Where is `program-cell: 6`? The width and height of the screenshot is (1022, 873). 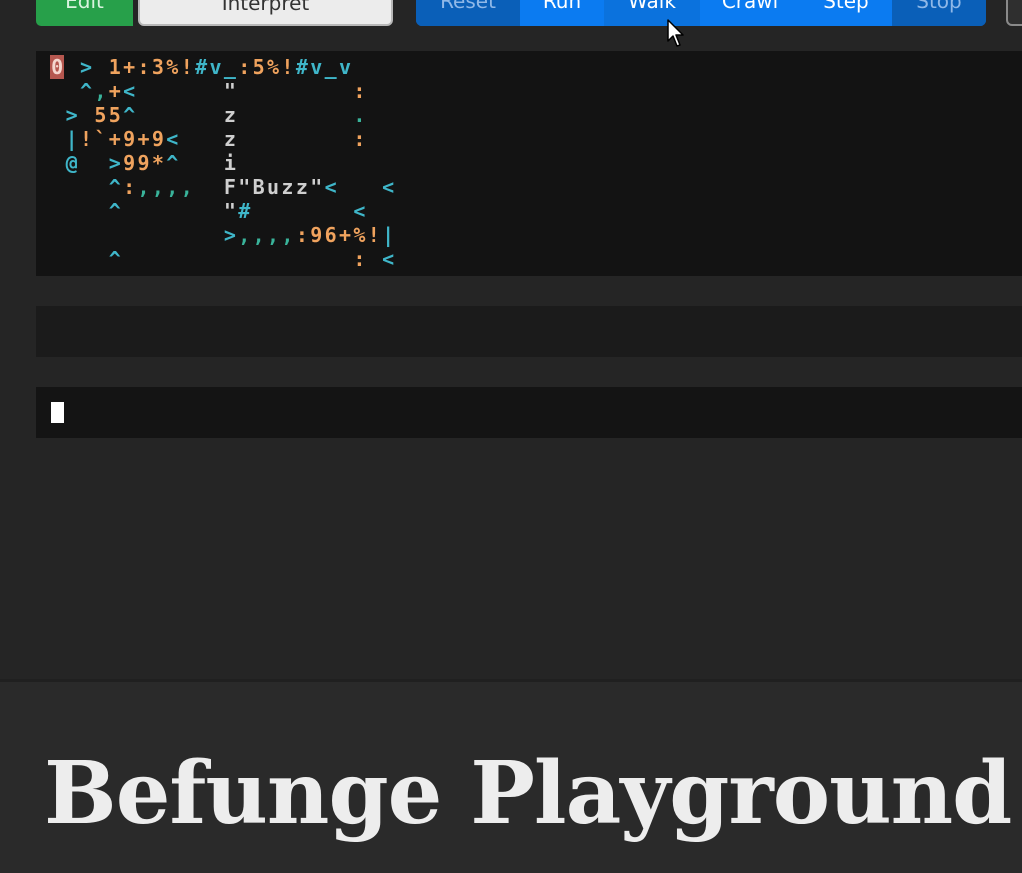
program-cell: 6 is located at coordinates (330, 235).